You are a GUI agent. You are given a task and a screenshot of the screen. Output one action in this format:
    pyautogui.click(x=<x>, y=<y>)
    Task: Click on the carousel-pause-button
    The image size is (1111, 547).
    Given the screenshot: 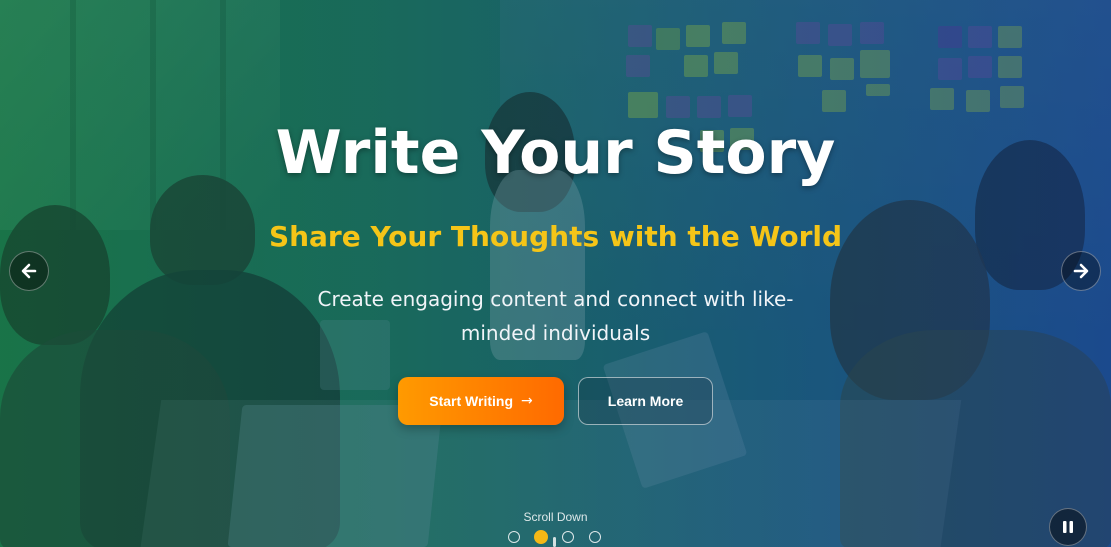 What is the action you would take?
    pyautogui.click(x=1068, y=527)
    